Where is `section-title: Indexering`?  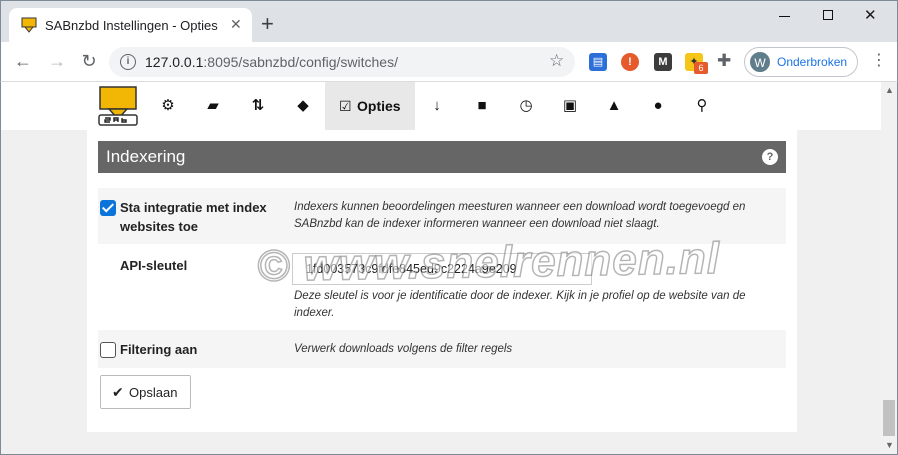 section-title: Indexering is located at coordinates (146, 156).